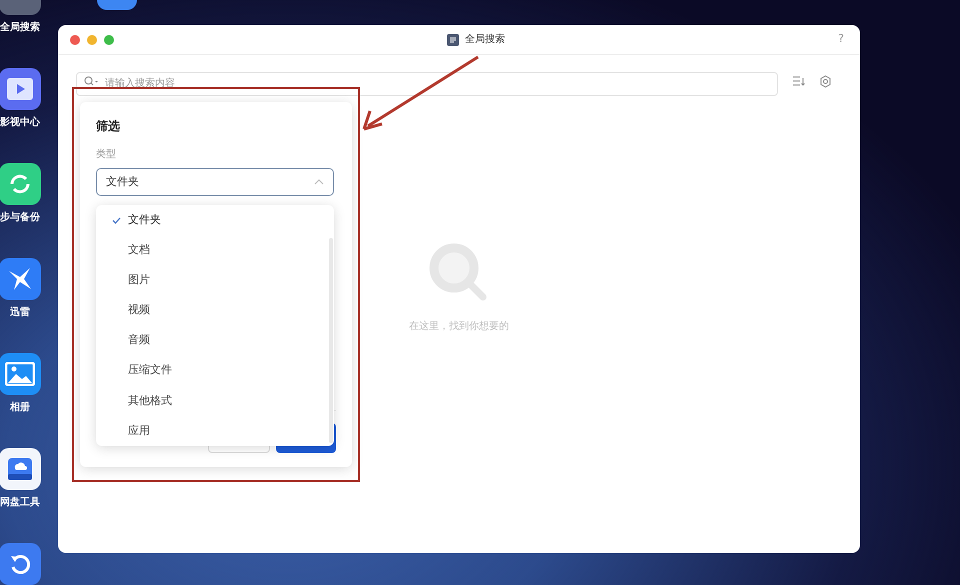  What do you see at coordinates (459, 327) in the screenshot?
I see `empty-state-text: 在这里，找到你想要的` at bounding box center [459, 327].